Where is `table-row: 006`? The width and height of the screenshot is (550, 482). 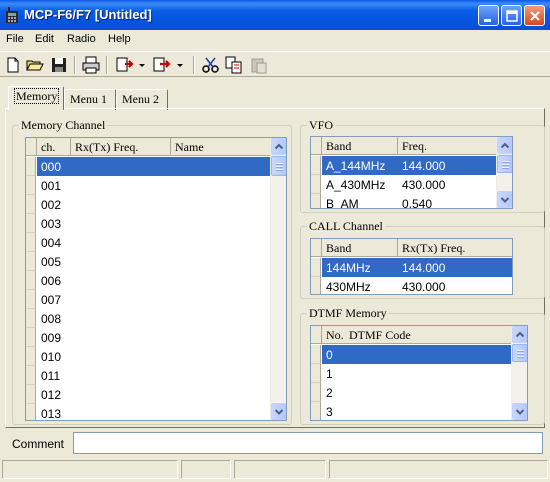
table-row: 006 is located at coordinates (148, 280).